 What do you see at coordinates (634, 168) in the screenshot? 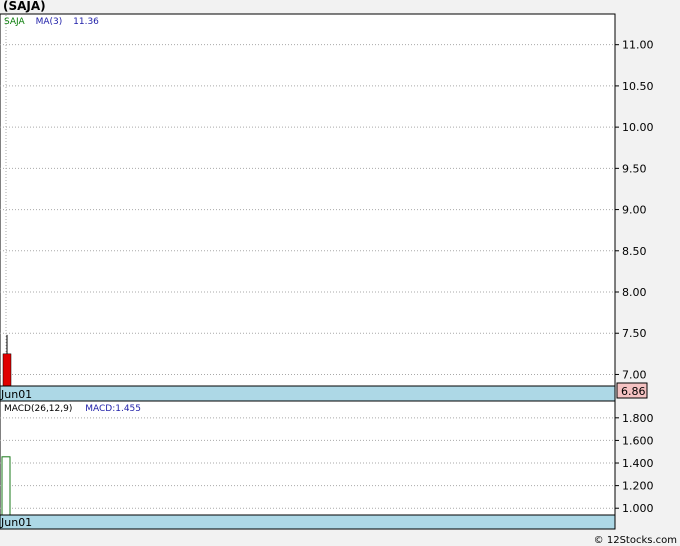
I see `price-tick-label: 9.50` at bounding box center [634, 168].